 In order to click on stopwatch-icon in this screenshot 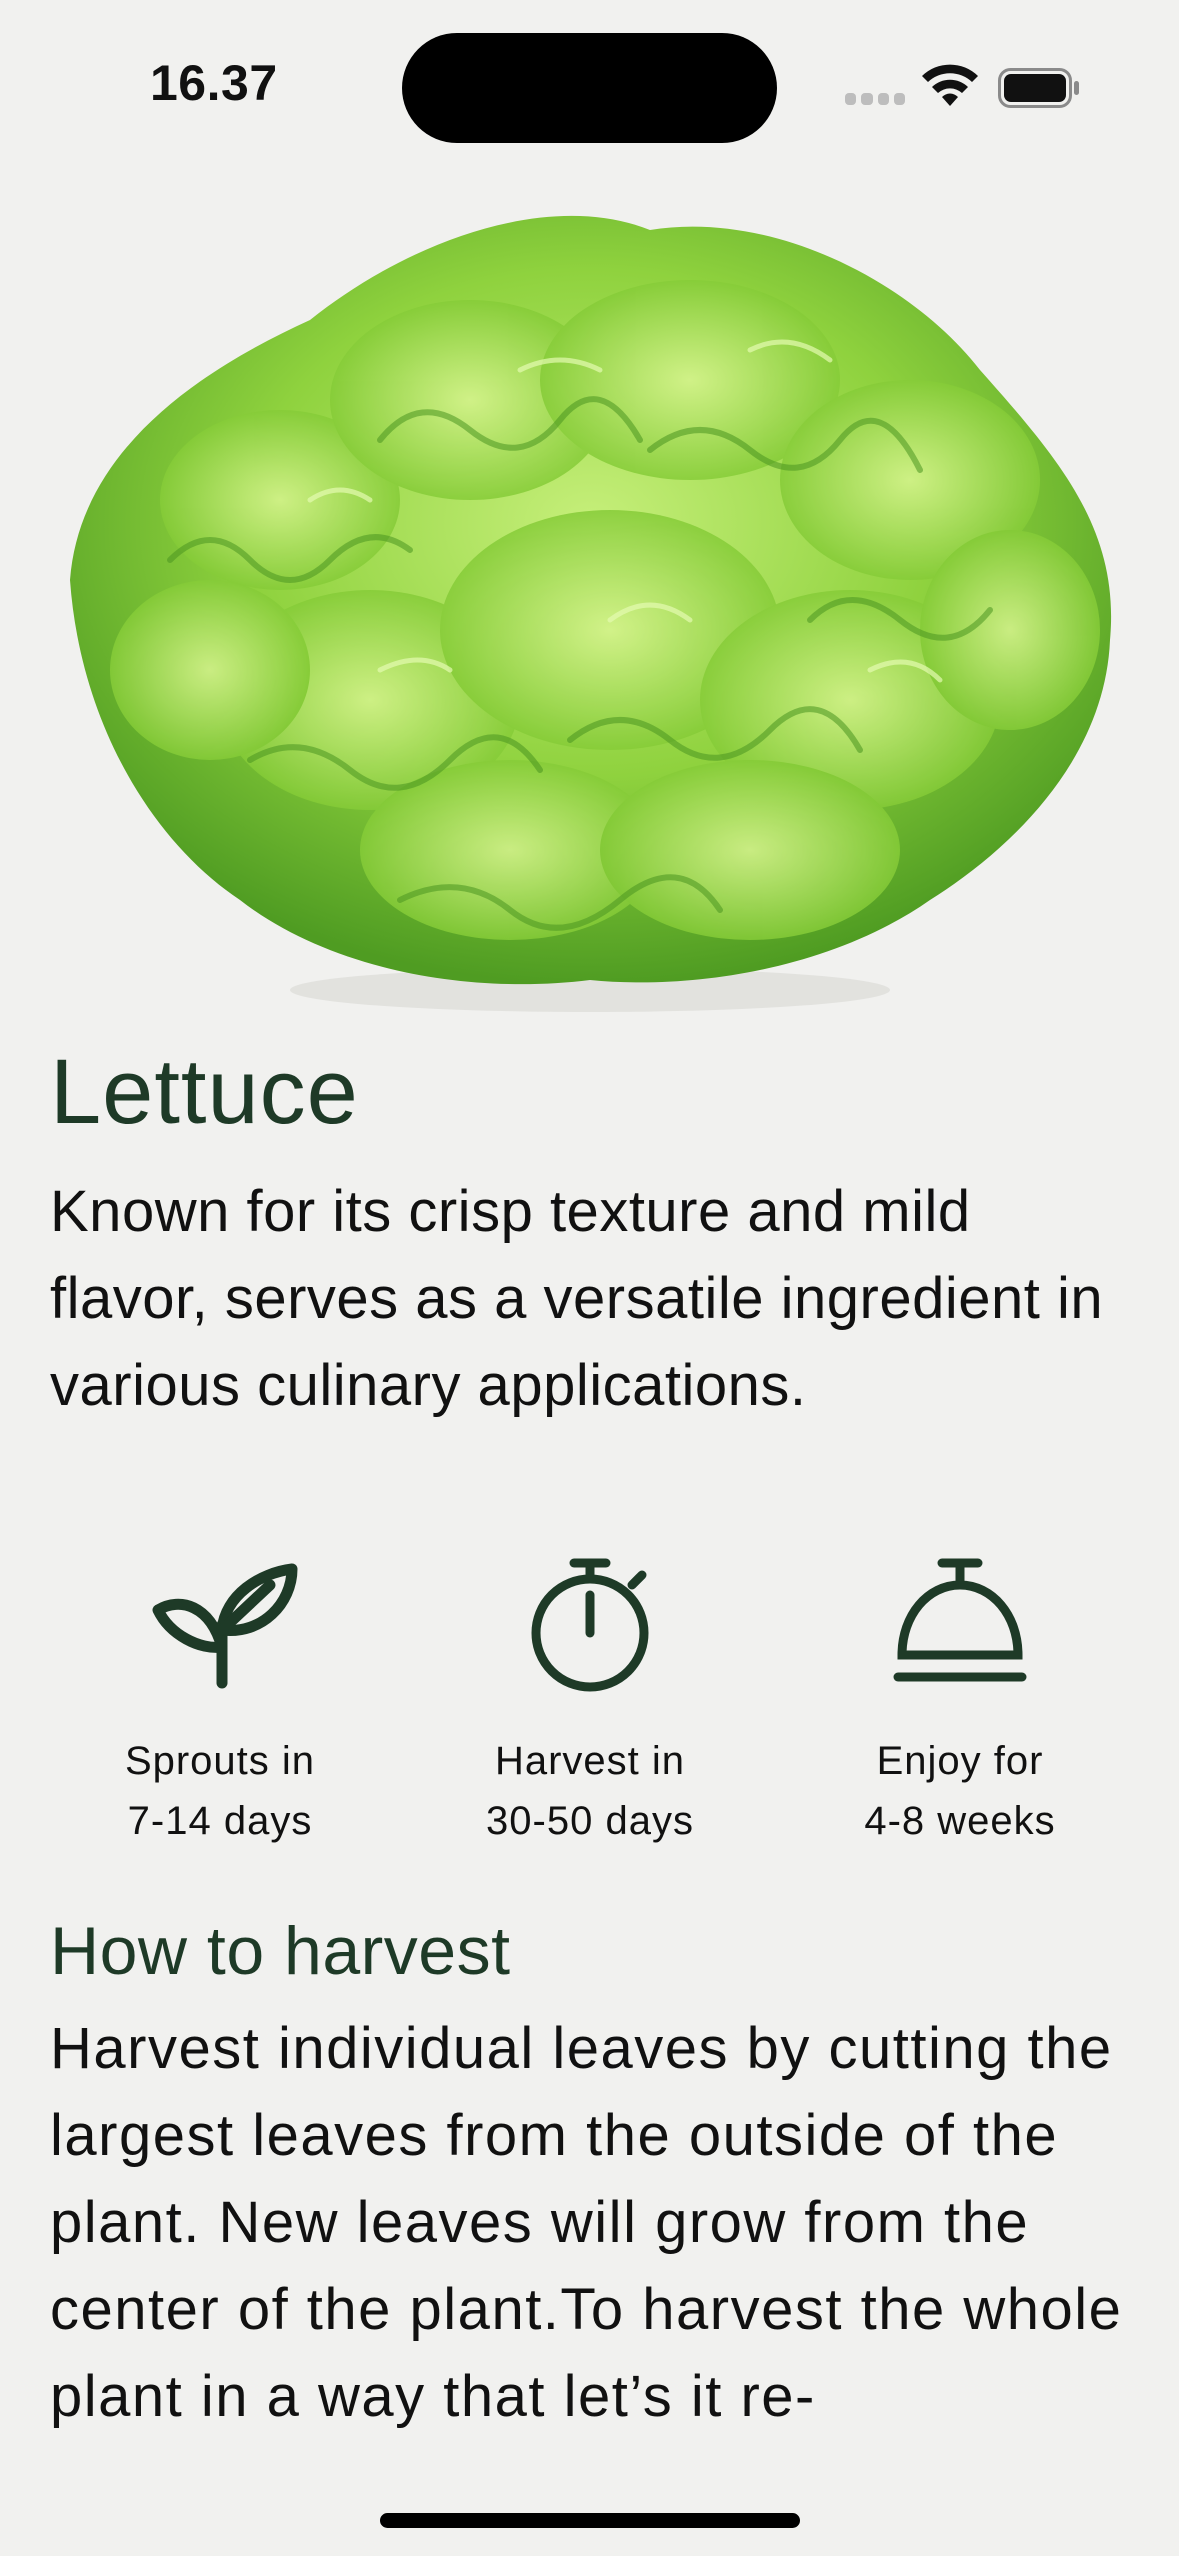, I will do `click(590, 1625)`.